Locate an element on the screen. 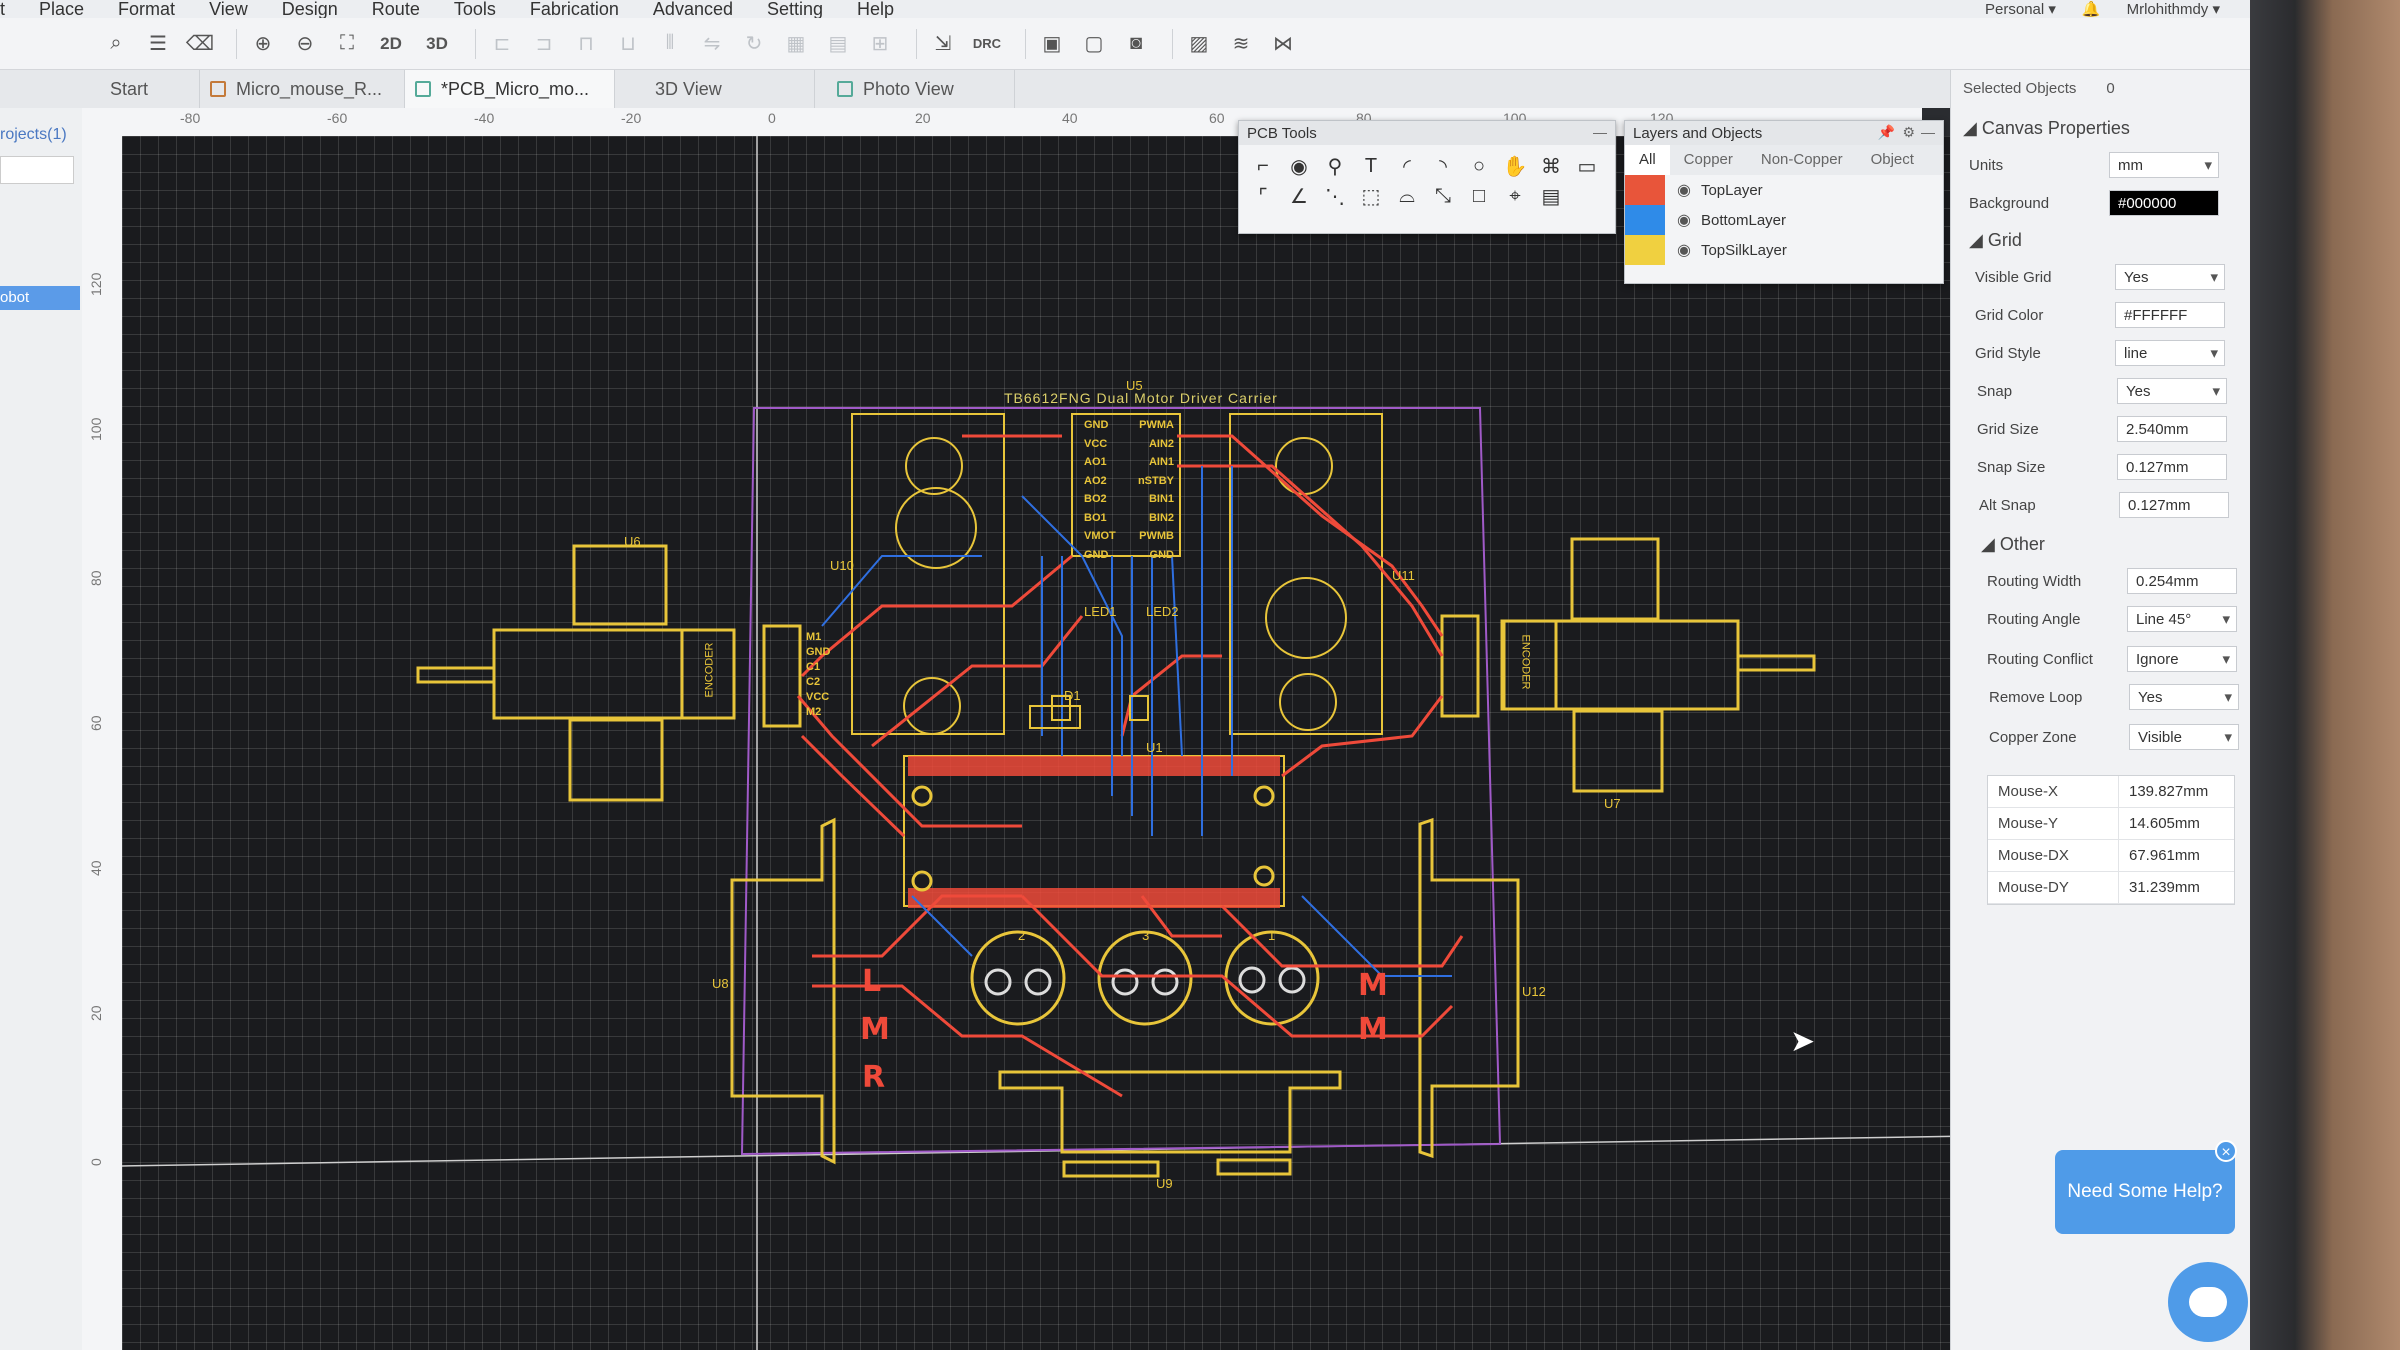  align-center-icon: ⊐ is located at coordinates (544, 44).